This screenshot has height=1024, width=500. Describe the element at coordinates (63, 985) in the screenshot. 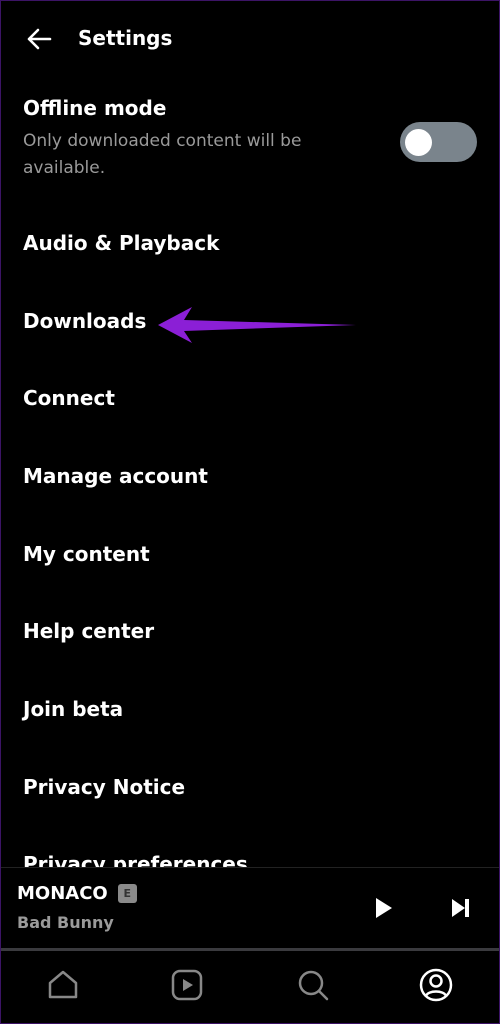

I see `home-icon` at that location.